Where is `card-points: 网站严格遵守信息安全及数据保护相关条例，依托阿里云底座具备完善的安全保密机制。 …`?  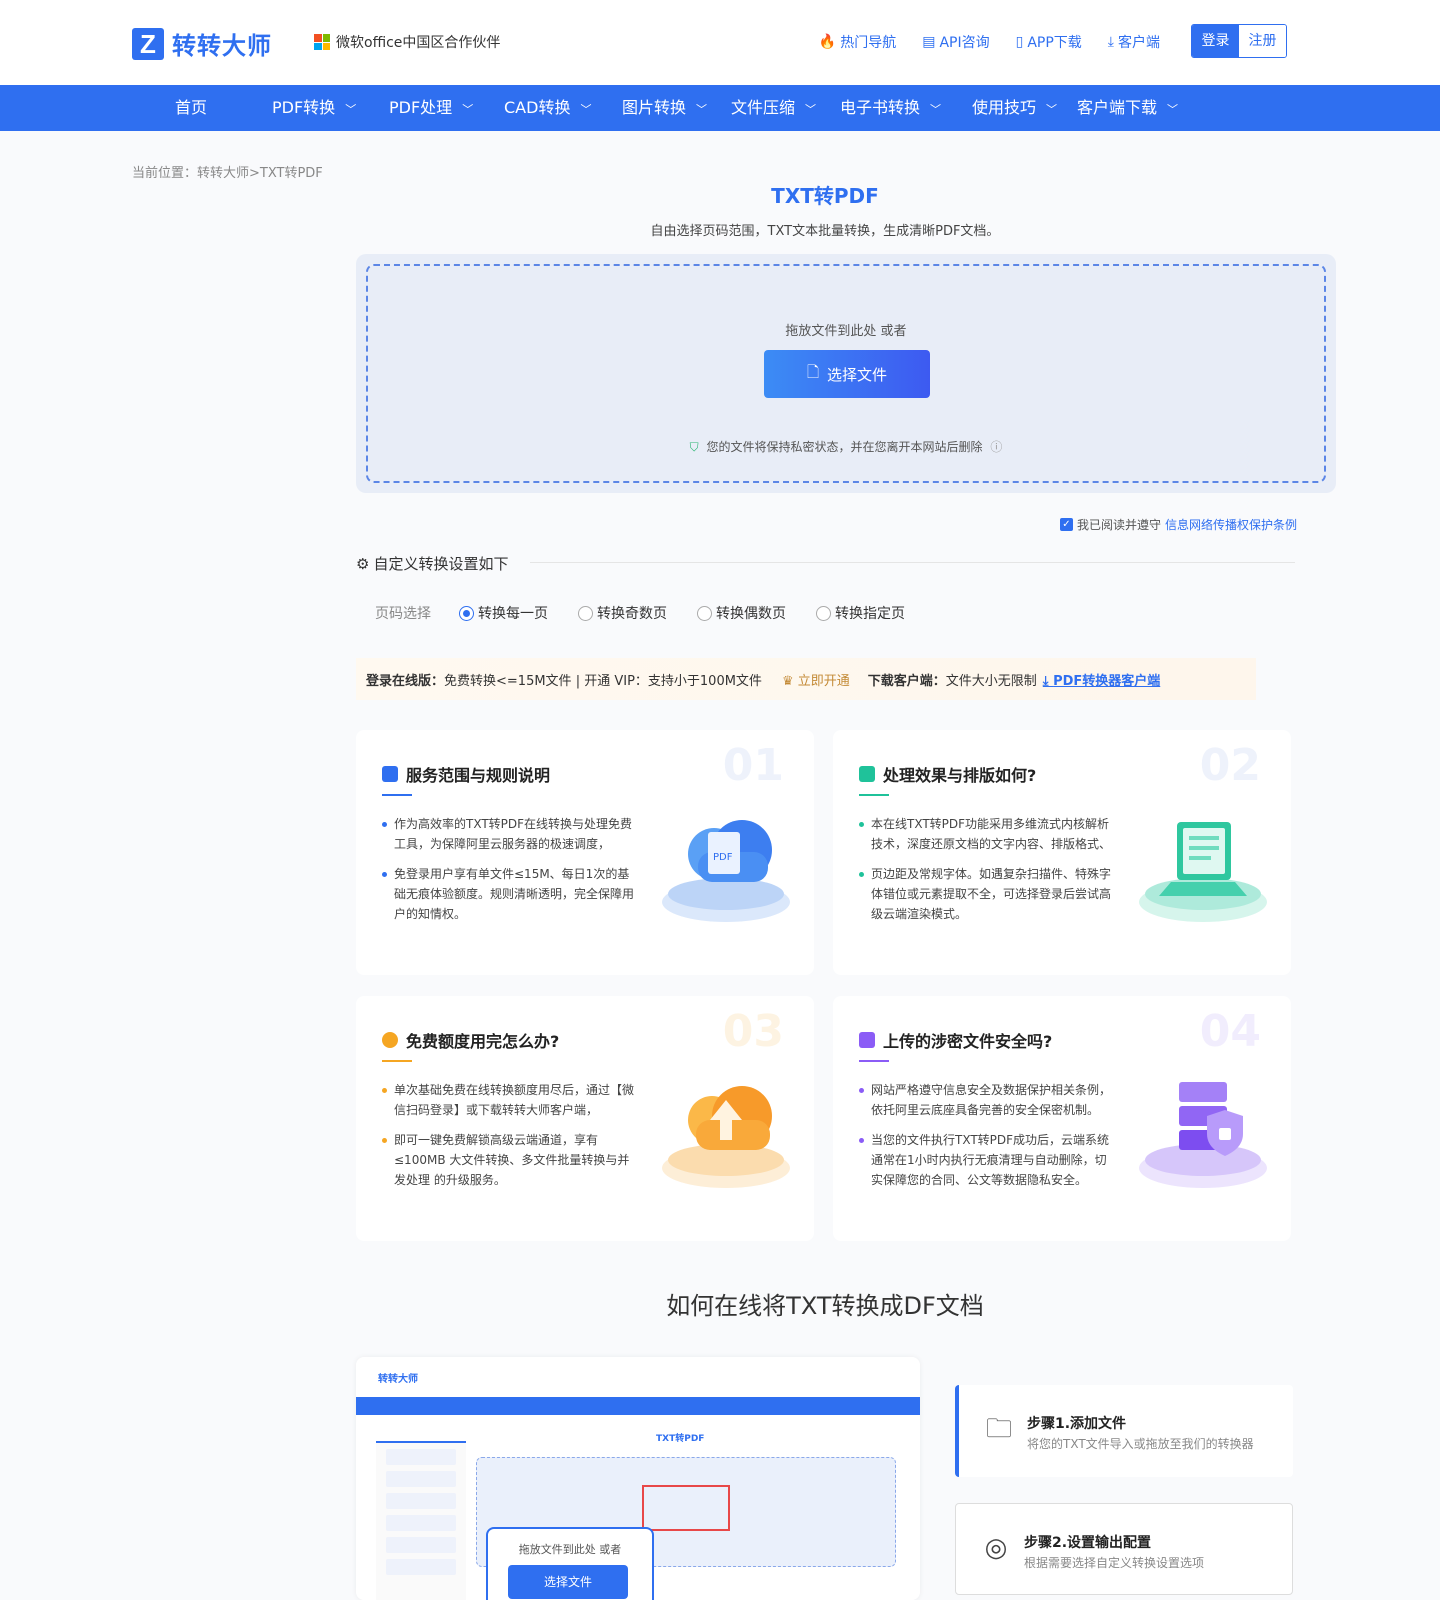
card-points: 网站严格遵守信息安全及数据保护相关条例，依托阿里云底座具备完善的安全保密机制。 … is located at coordinates (986, 1140).